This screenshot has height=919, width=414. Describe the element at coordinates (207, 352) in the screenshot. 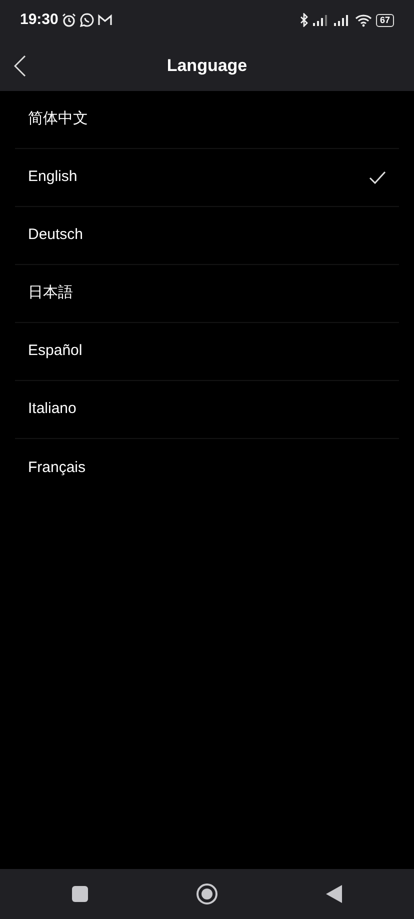

I see `language-option: Español` at that location.